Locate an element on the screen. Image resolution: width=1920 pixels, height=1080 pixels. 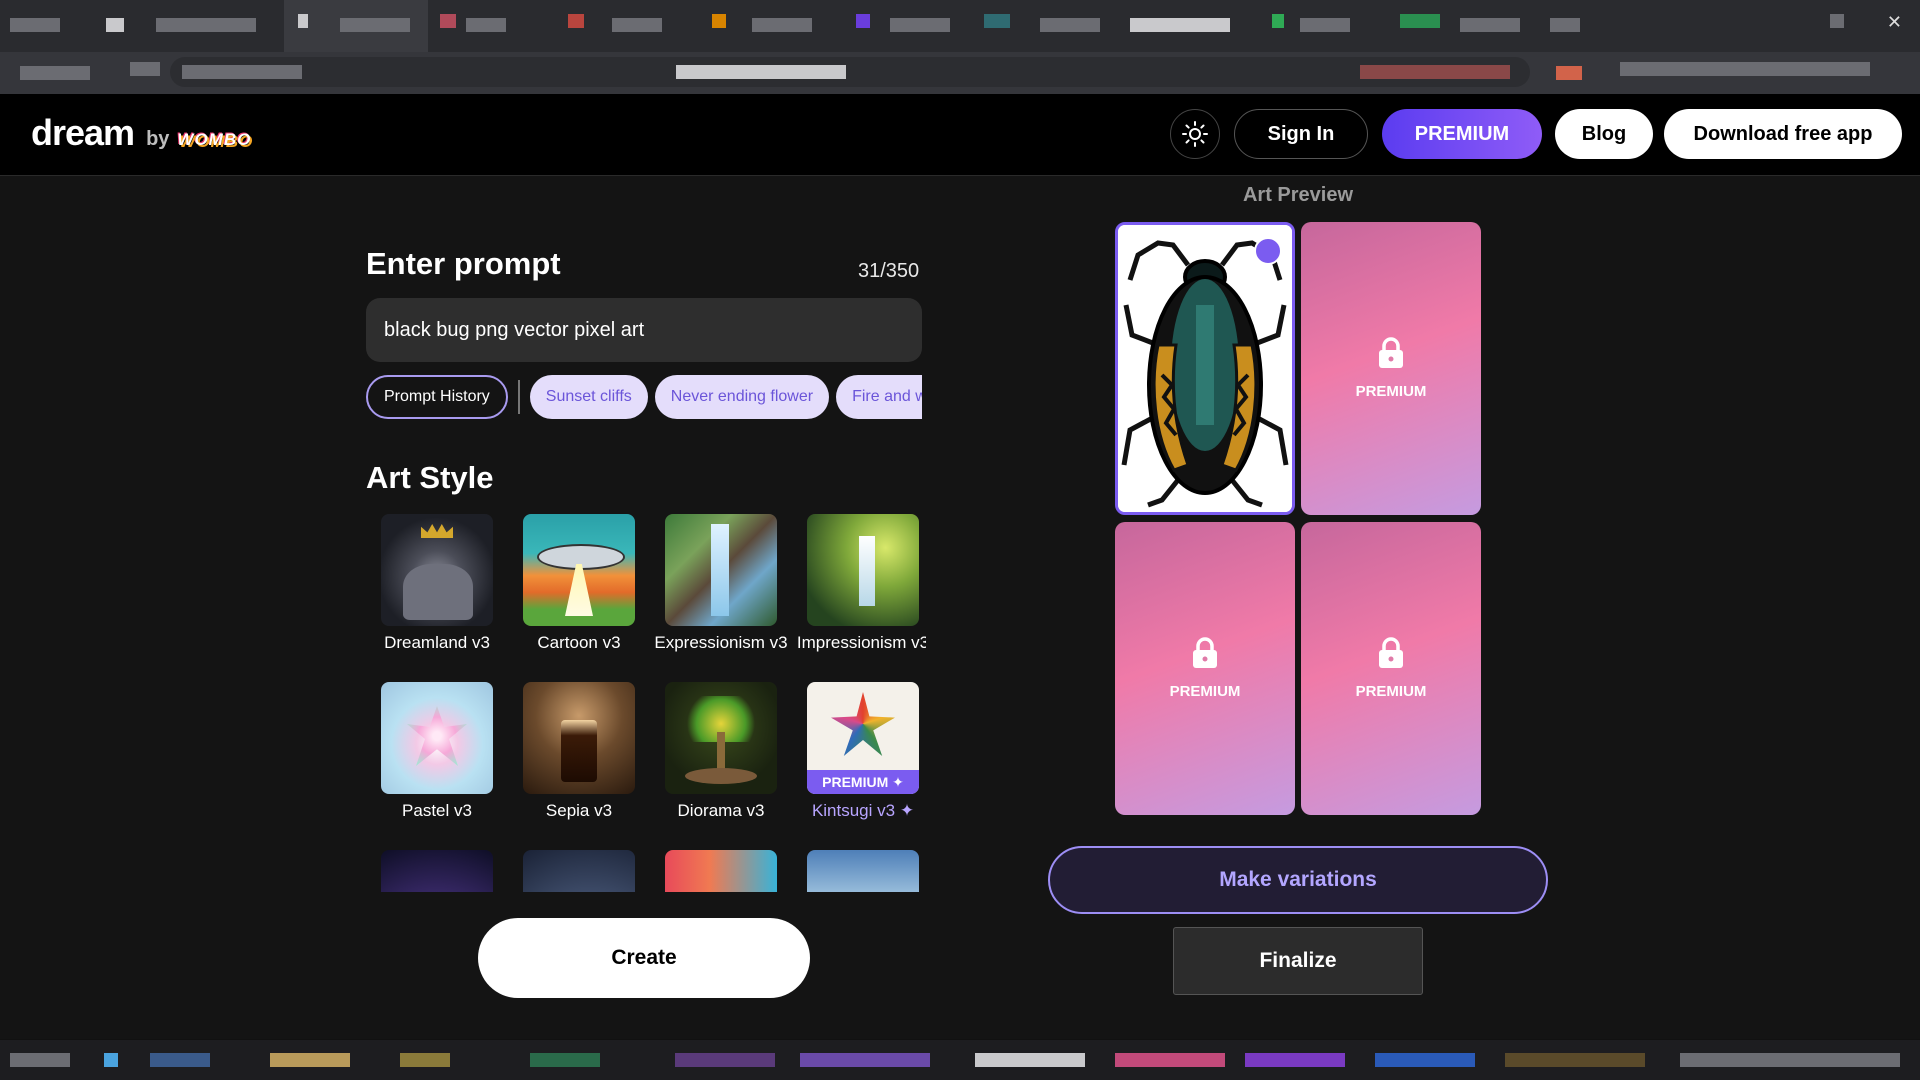
preview-selected is located at coordinates (1205, 368).